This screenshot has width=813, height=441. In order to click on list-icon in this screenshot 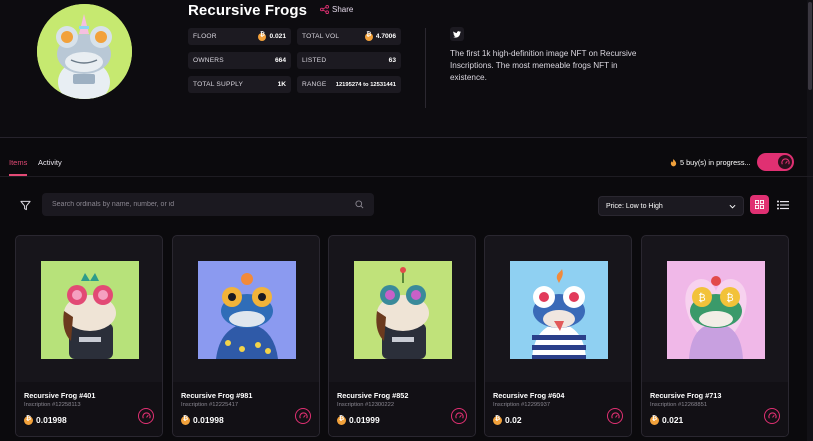, I will do `click(783, 205)`.